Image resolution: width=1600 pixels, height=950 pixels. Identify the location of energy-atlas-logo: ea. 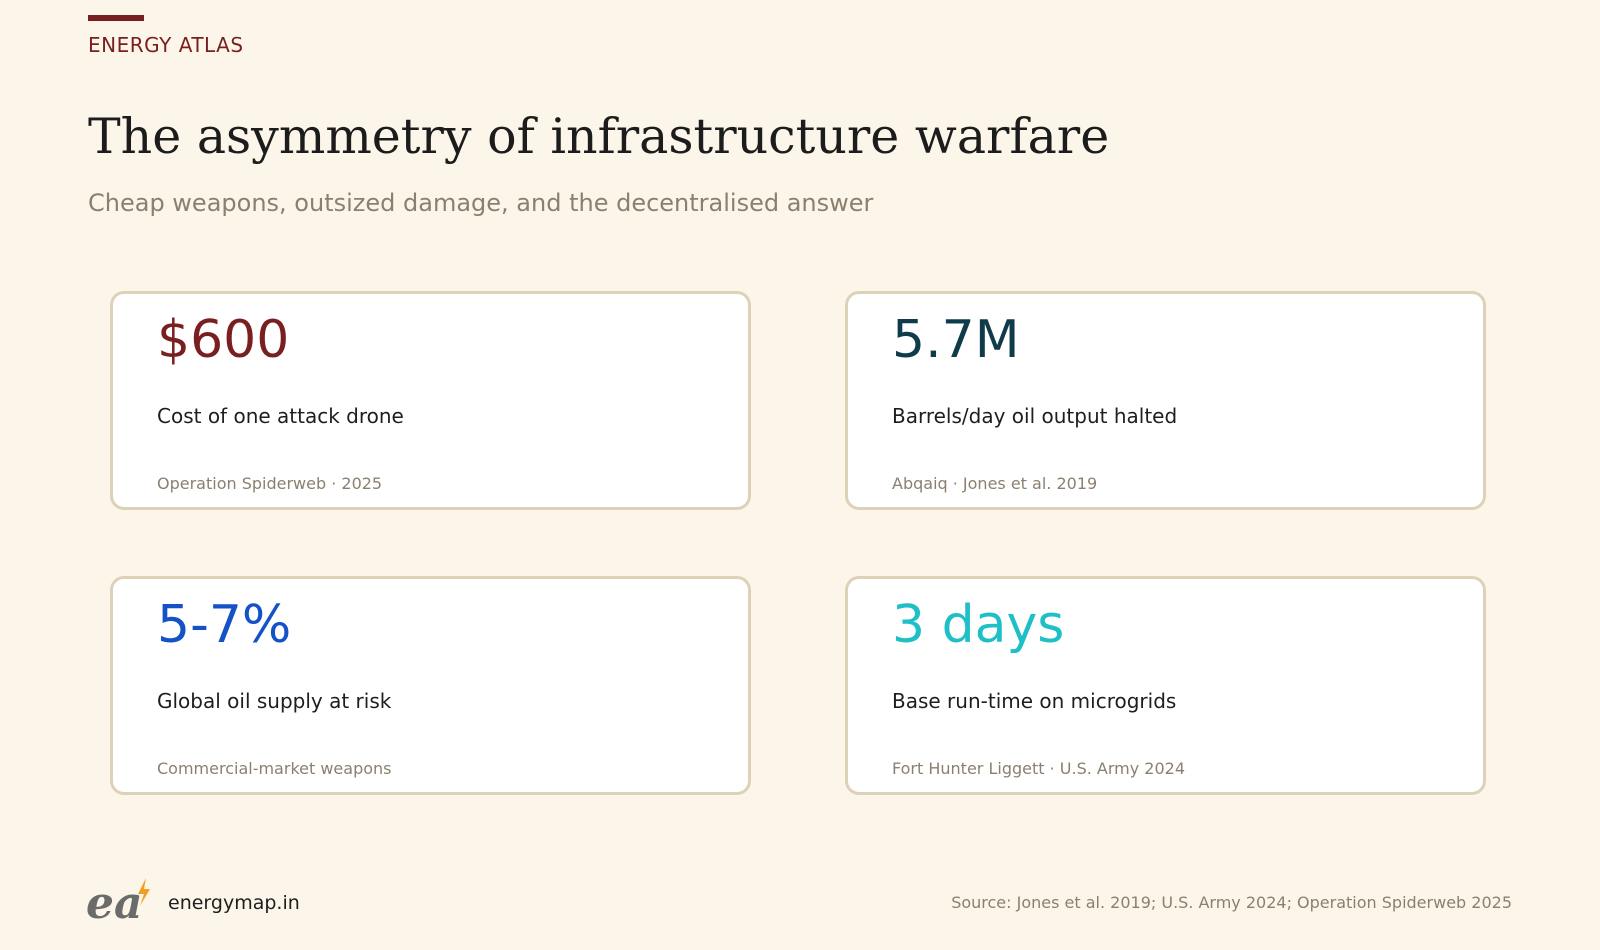
(118, 901).